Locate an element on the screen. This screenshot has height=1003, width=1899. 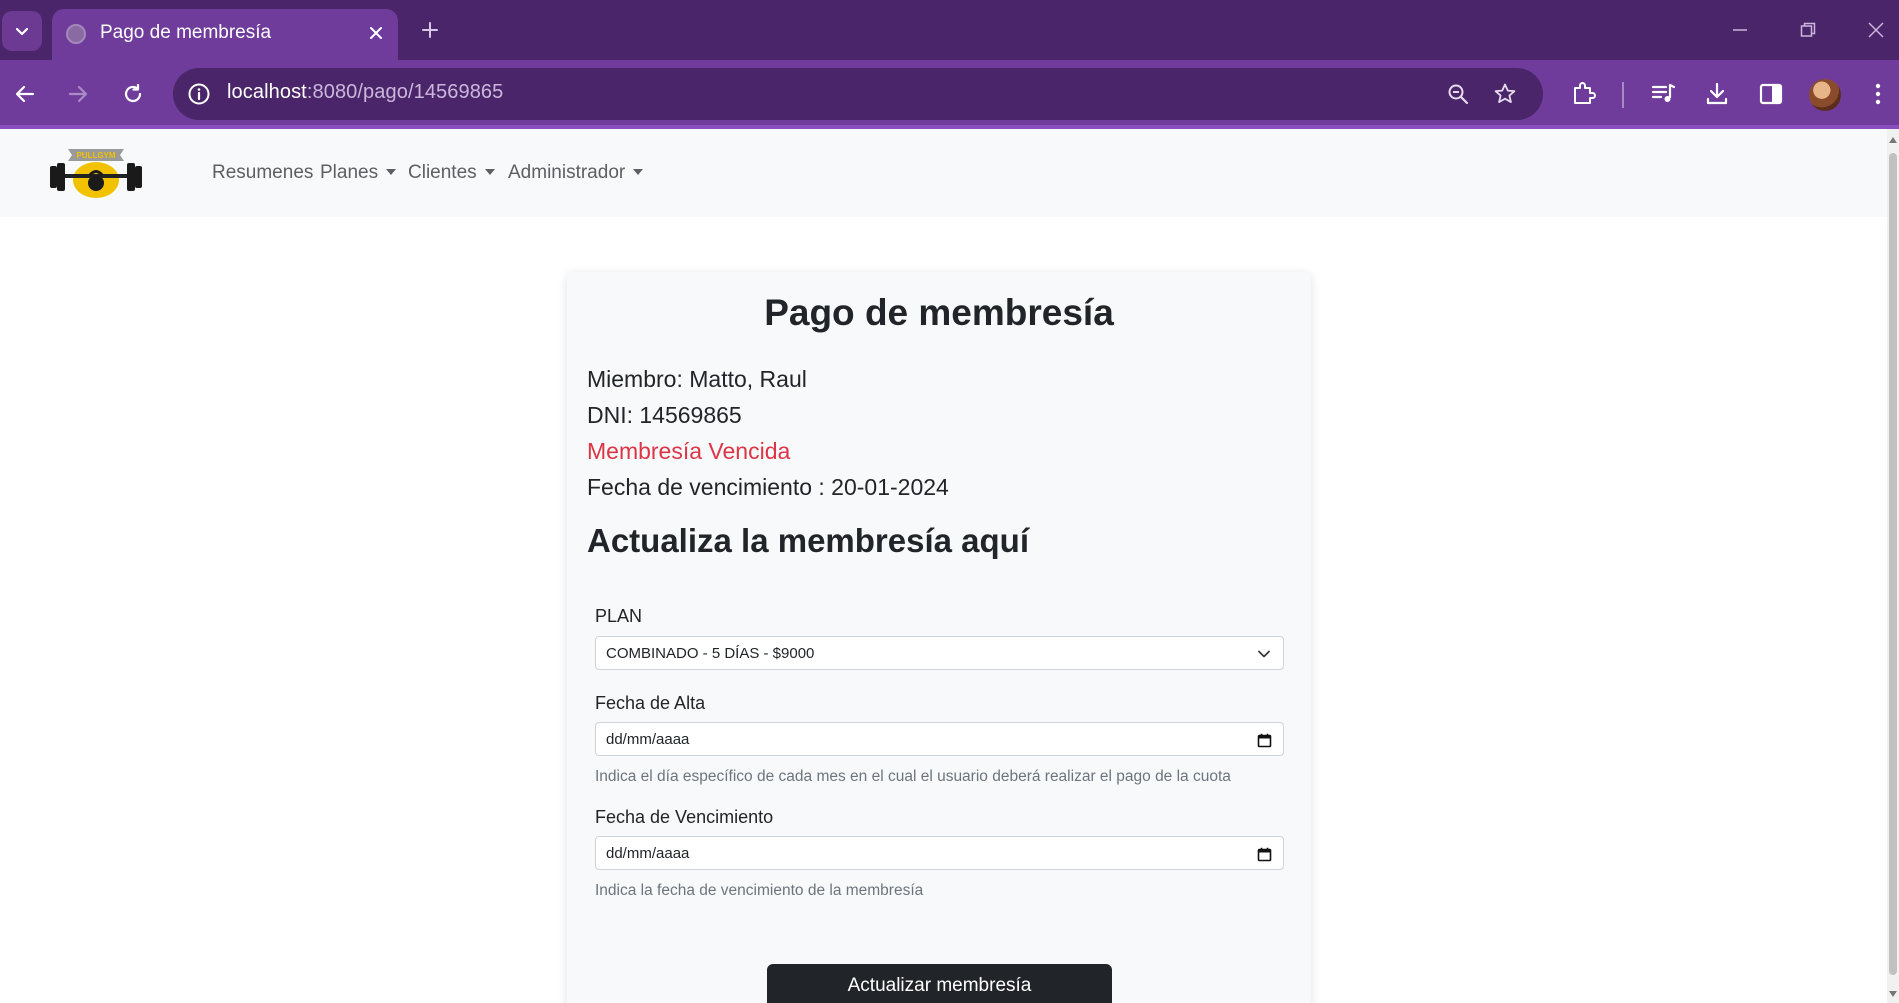
scroll-thumb is located at coordinates (1893, 564).